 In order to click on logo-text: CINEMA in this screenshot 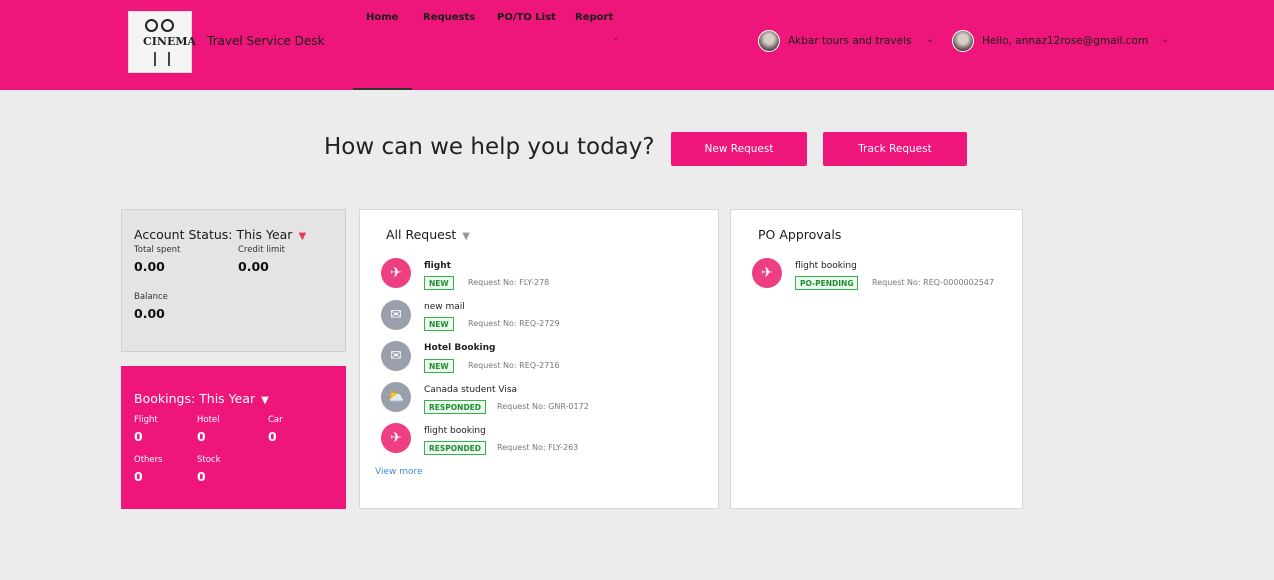, I will do `click(170, 41)`.